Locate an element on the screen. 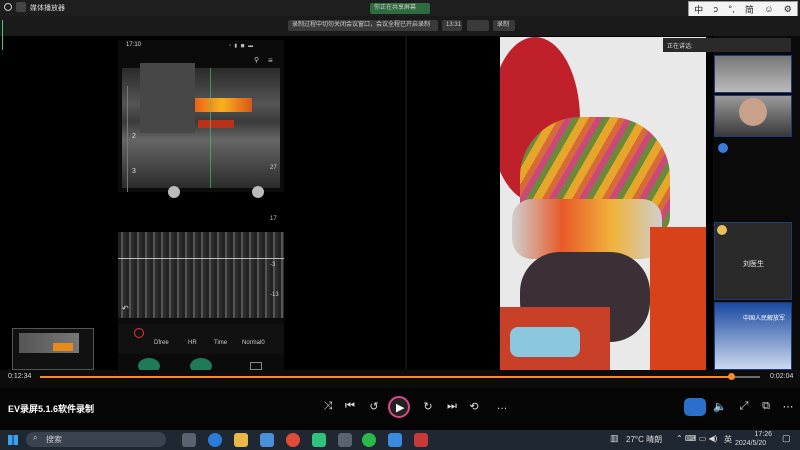 This screenshot has width=800, height=450. status-dot-icon is located at coordinates (723, 148).